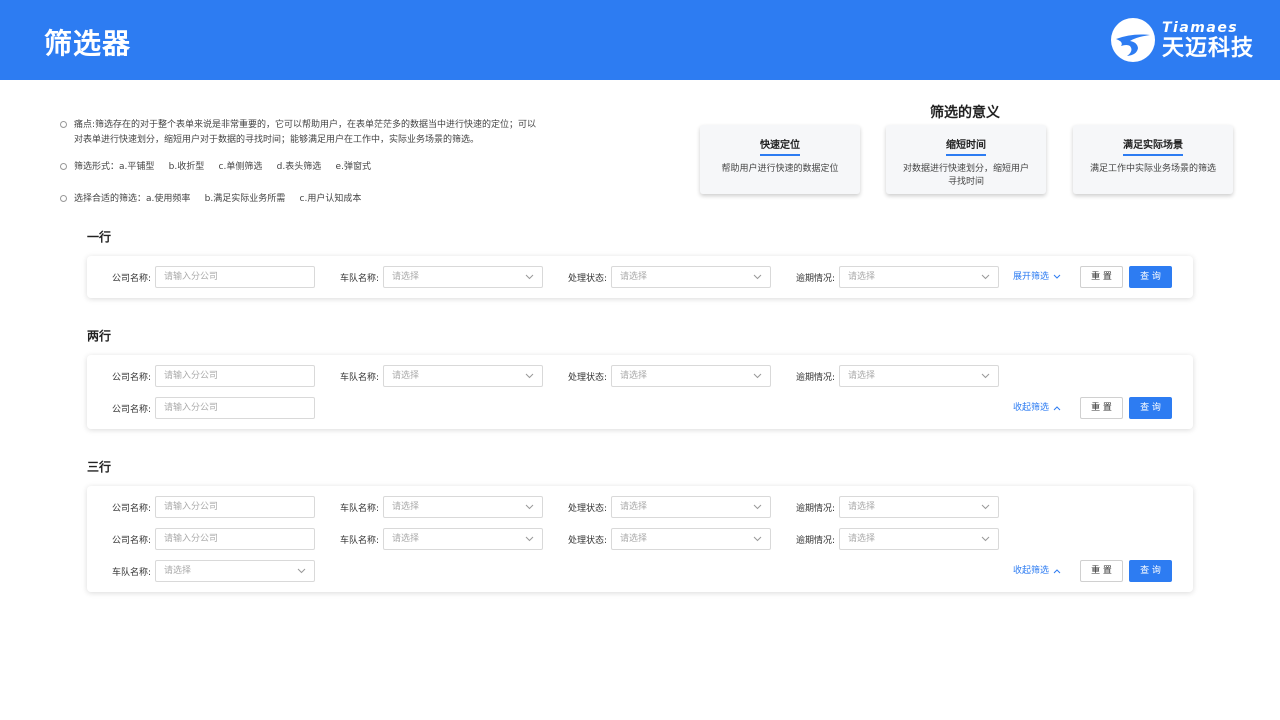  What do you see at coordinates (99, 237) in the screenshot?
I see `section-label-one: 一行` at bounding box center [99, 237].